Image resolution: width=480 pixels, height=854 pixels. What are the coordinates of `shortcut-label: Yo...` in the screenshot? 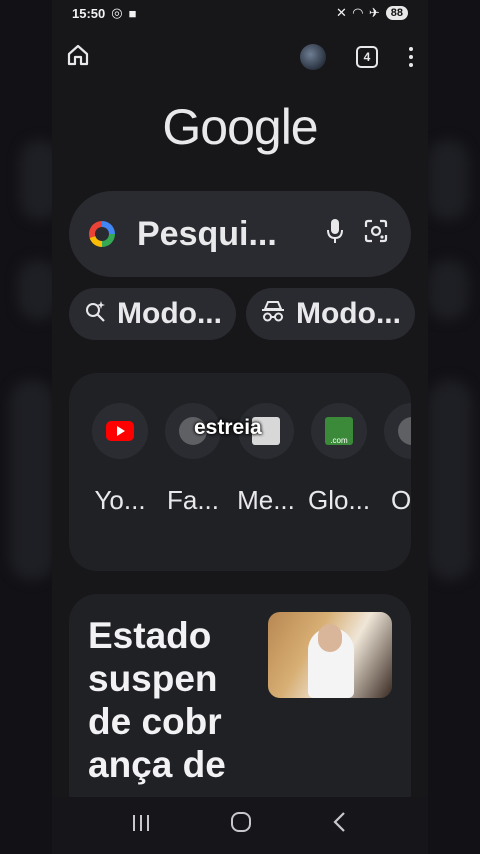 It's located at (120, 500).